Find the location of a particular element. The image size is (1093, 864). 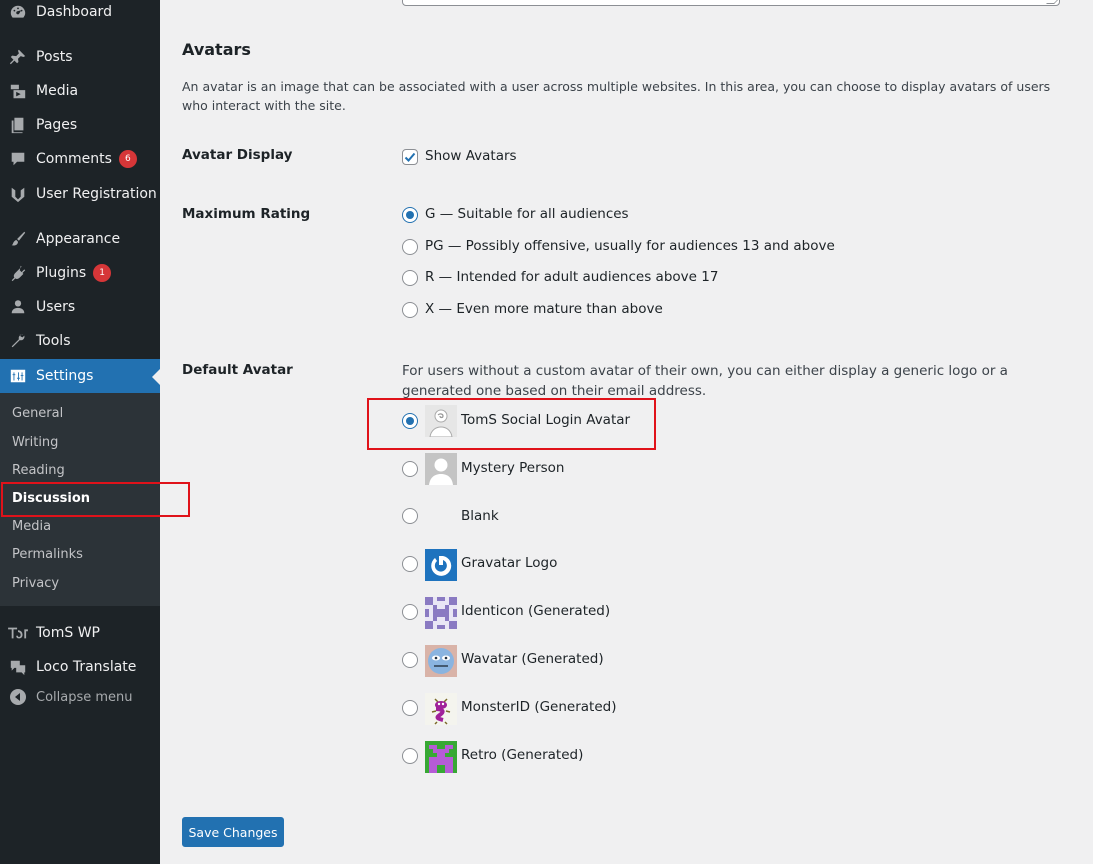

rating-g-radio is located at coordinates (410, 215).